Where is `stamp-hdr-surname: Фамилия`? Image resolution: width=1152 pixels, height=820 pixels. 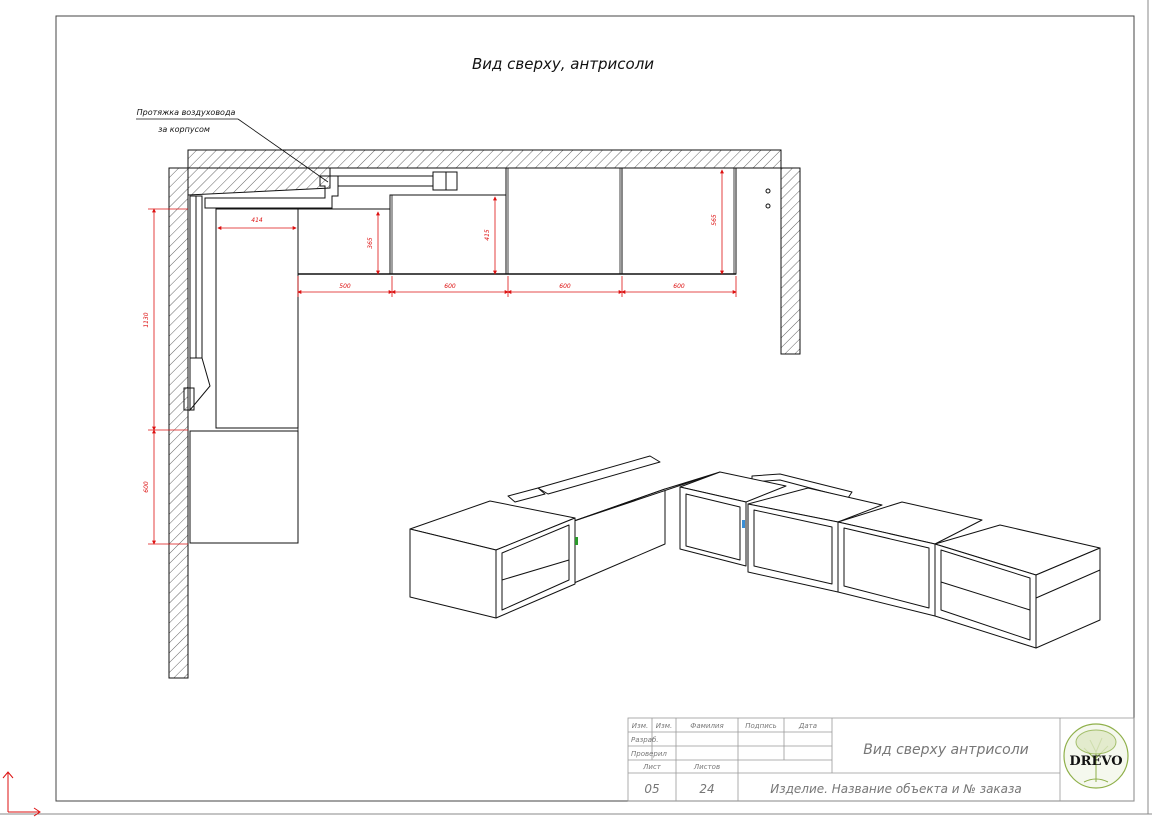
stamp-hdr-surname: Фамилия is located at coordinates (706, 726).